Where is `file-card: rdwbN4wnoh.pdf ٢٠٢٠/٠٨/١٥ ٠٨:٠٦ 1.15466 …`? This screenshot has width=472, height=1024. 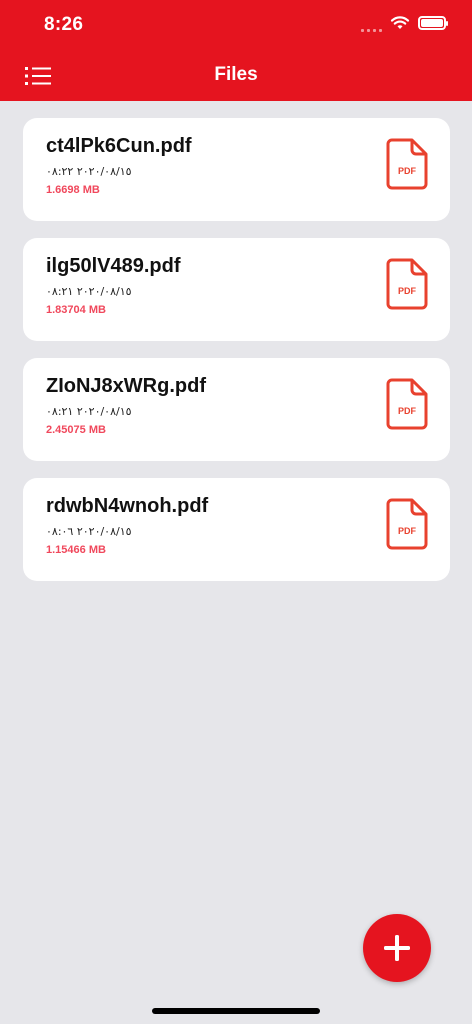
file-card: rdwbN4wnoh.pdf ٢٠٢٠/٠٨/١٥ ٠٨:٠٦ 1.15466 … is located at coordinates (236, 529).